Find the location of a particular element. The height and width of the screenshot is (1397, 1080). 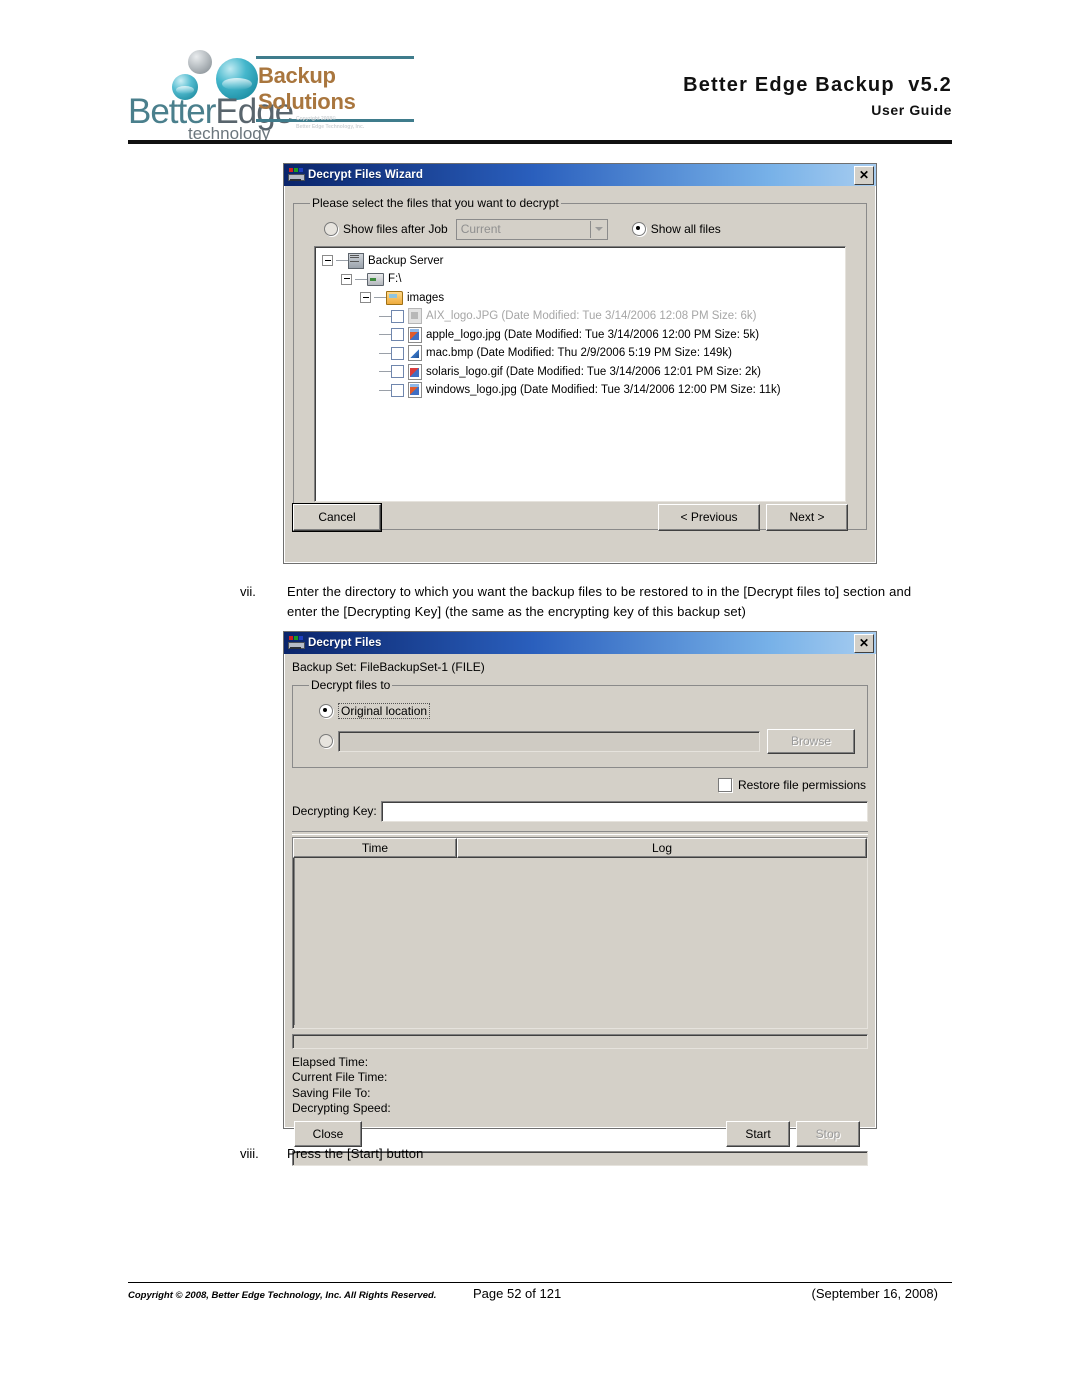

step-viii-text: Press the [Start] button is located at coordinates (355, 1153).